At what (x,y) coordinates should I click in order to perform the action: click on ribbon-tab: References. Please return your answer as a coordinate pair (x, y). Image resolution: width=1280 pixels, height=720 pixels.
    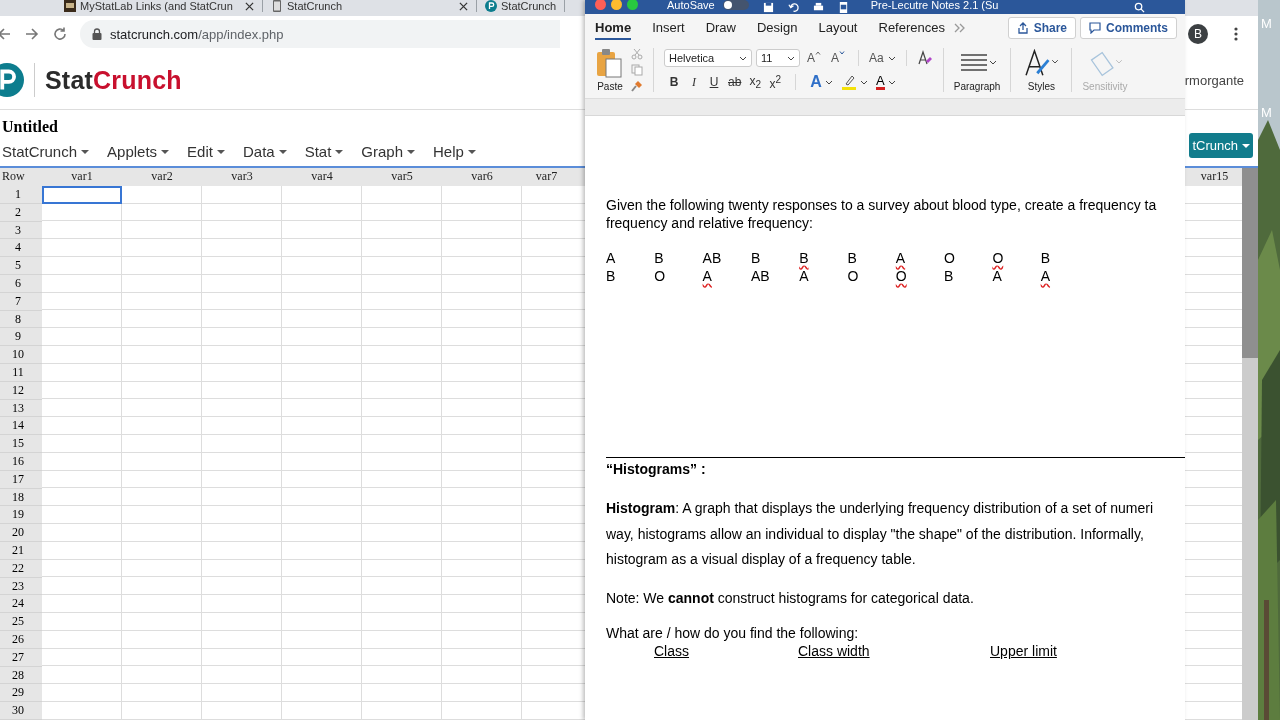
    Looking at the image, I should click on (911, 28).